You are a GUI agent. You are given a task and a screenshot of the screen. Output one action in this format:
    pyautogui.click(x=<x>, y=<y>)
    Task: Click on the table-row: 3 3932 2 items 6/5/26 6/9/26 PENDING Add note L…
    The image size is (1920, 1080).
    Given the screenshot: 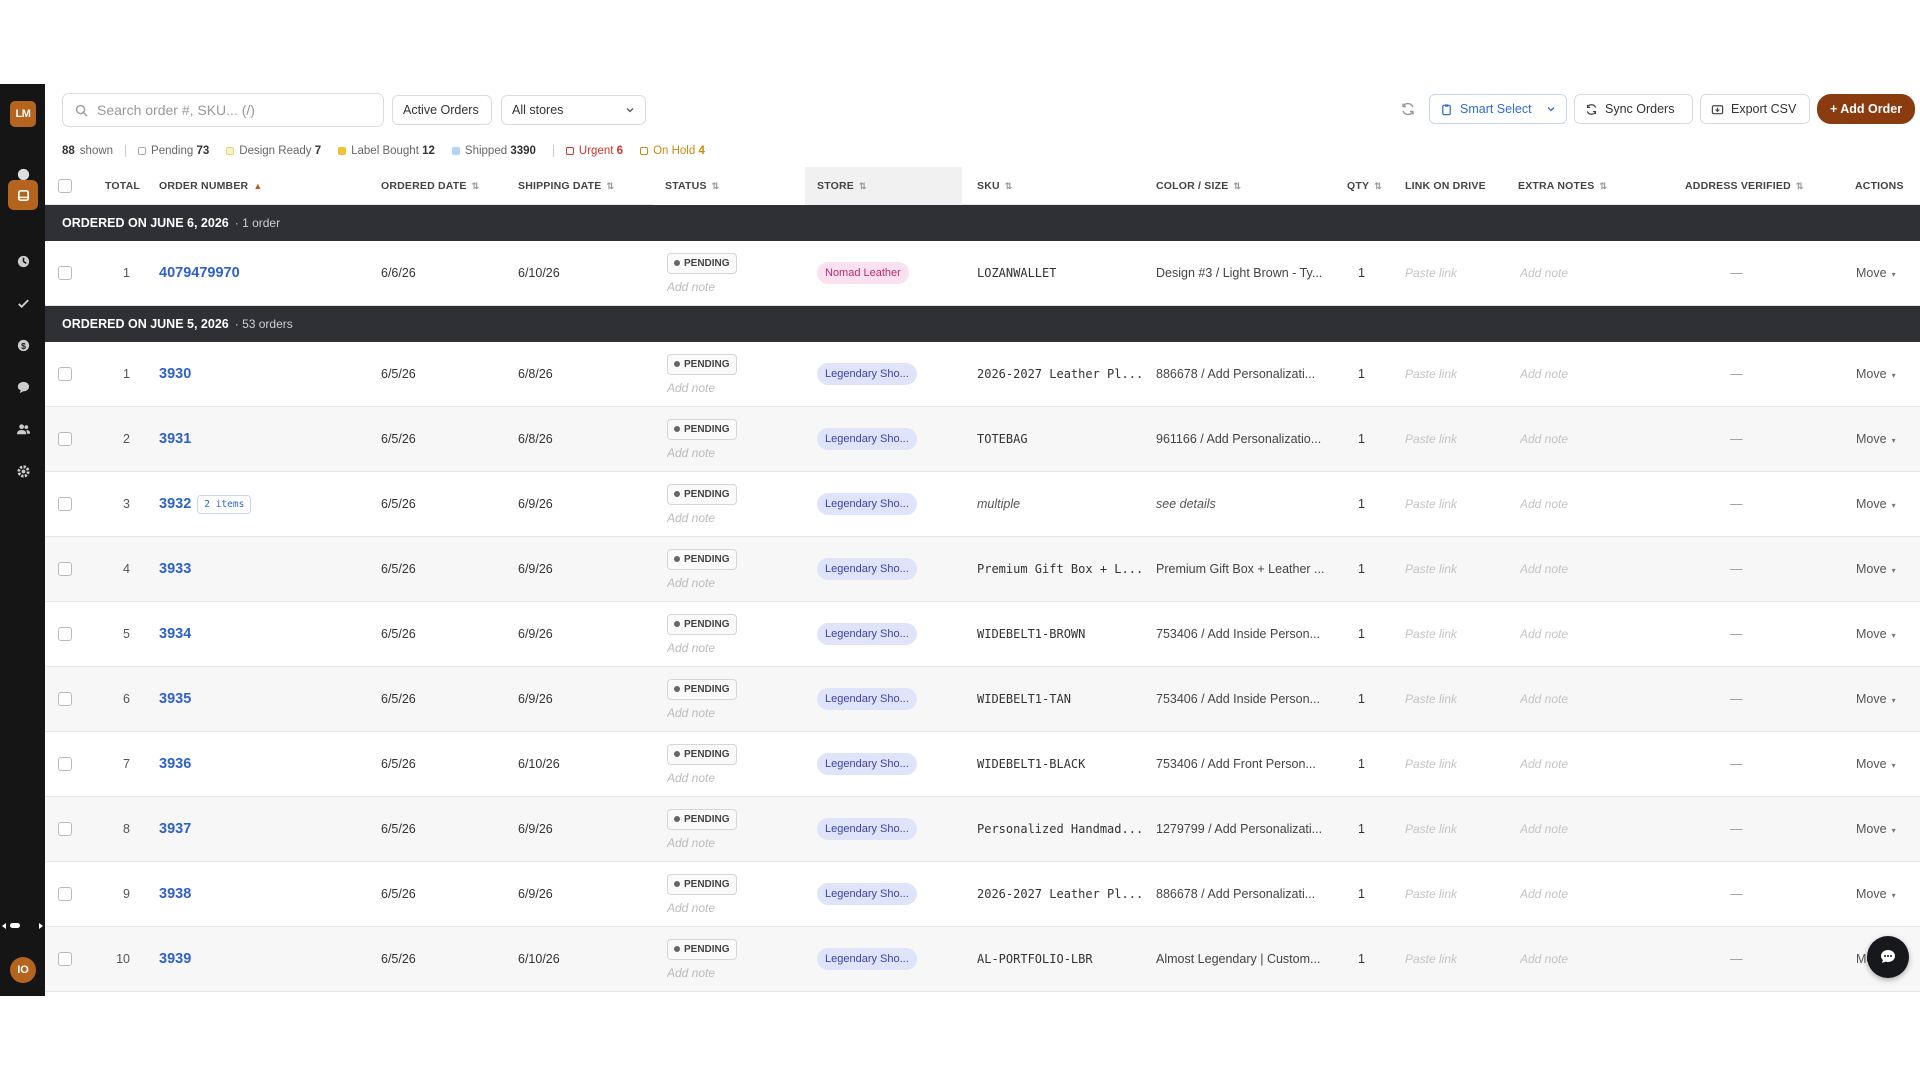 What is the action you would take?
    pyautogui.click(x=982, y=504)
    